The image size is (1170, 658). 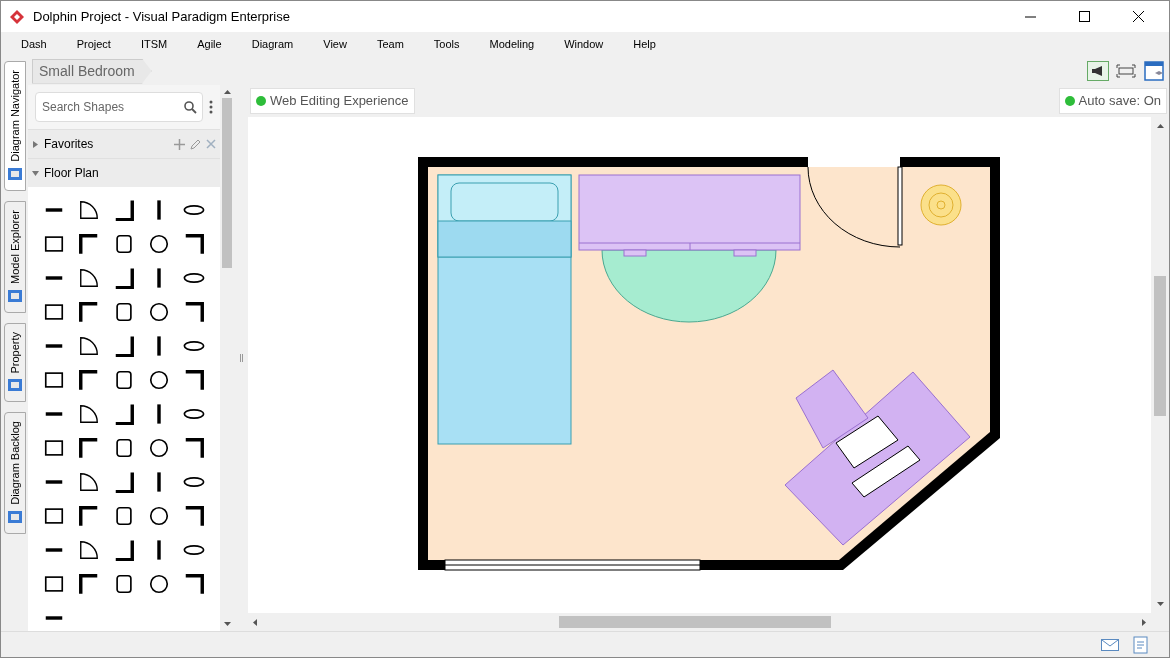 What do you see at coordinates (124, 172) in the screenshot?
I see `palette-group-header: Floor Plan` at bounding box center [124, 172].